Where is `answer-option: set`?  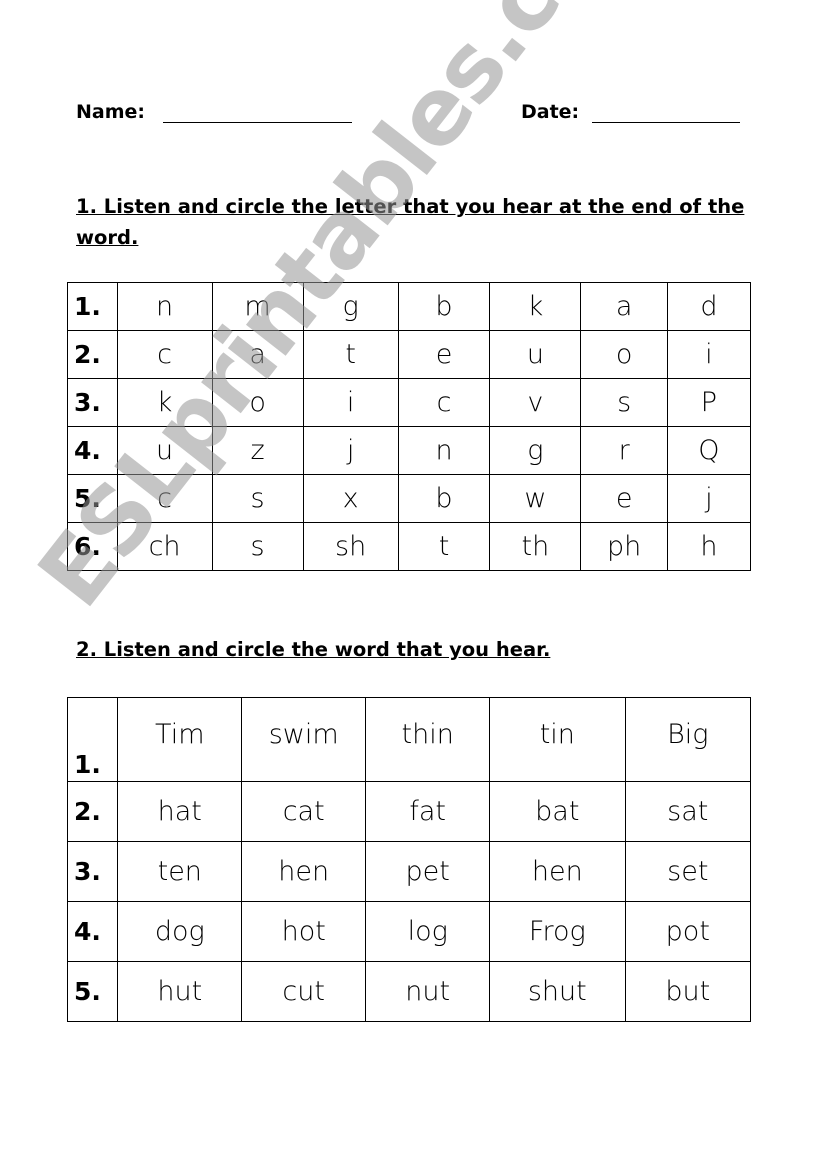 answer-option: set is located at coordinates (688, 871).